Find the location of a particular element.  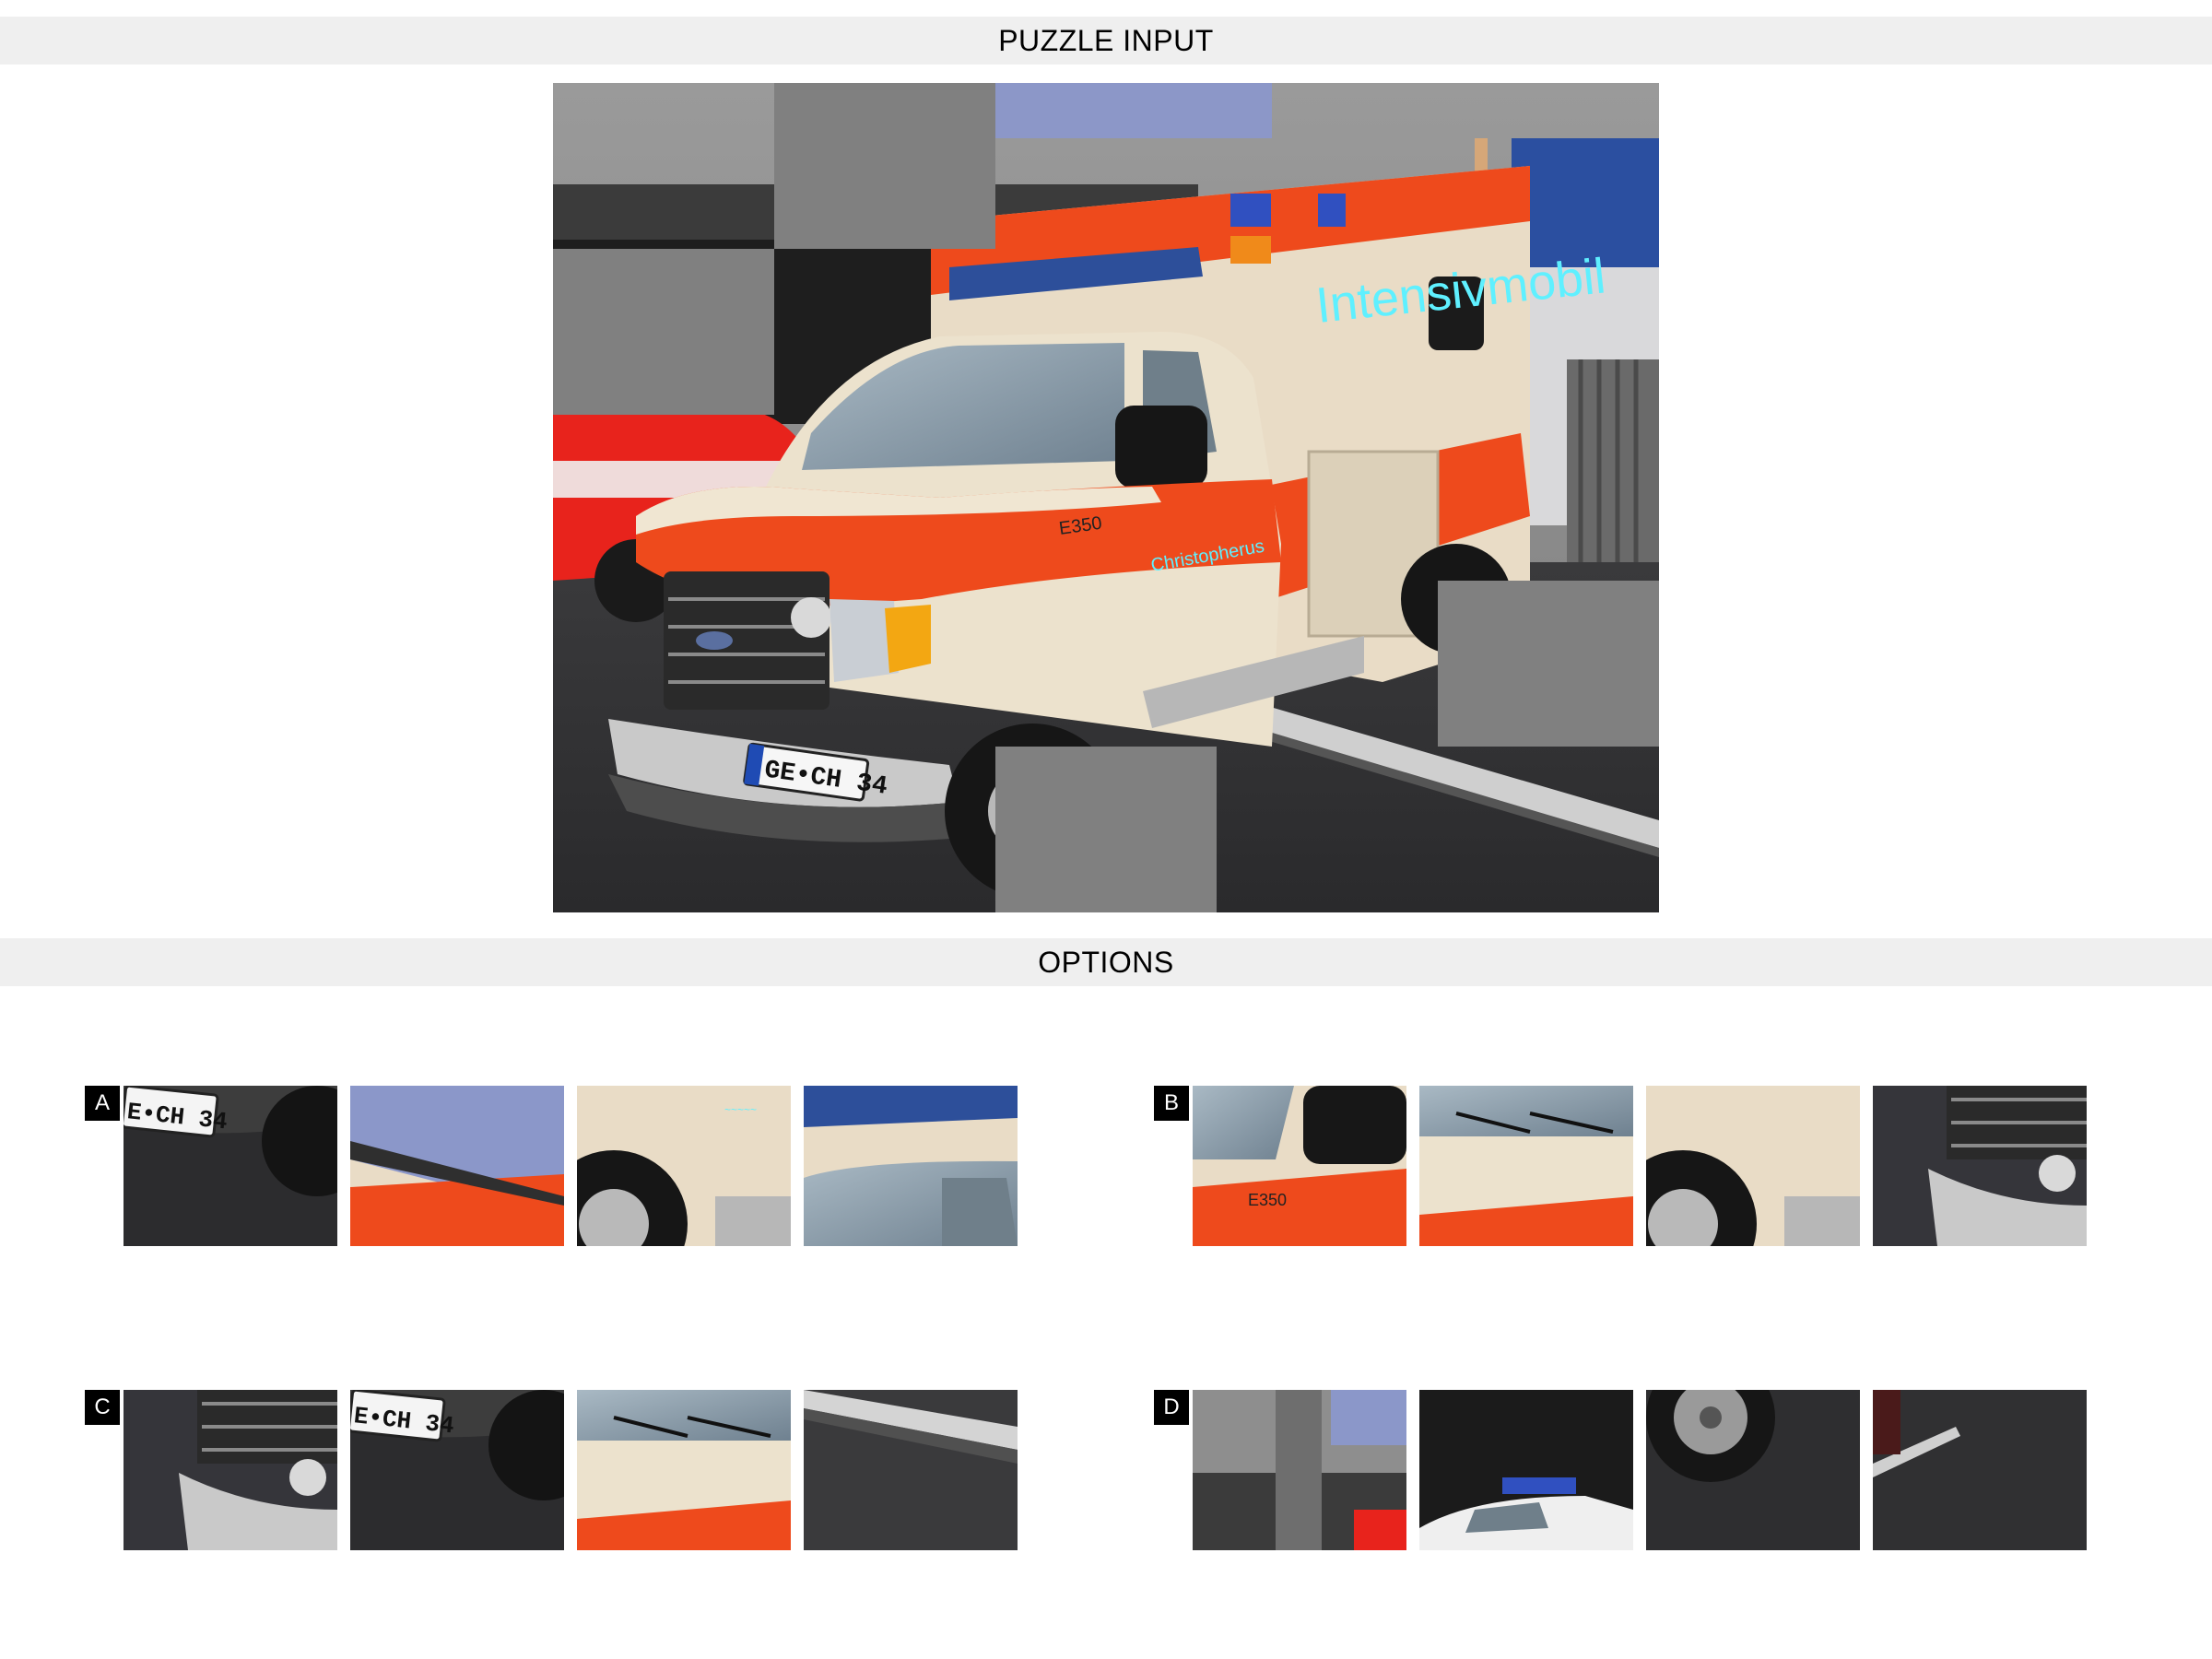

option-c: C E•CH 34 is located at coordinates (553, 1471).